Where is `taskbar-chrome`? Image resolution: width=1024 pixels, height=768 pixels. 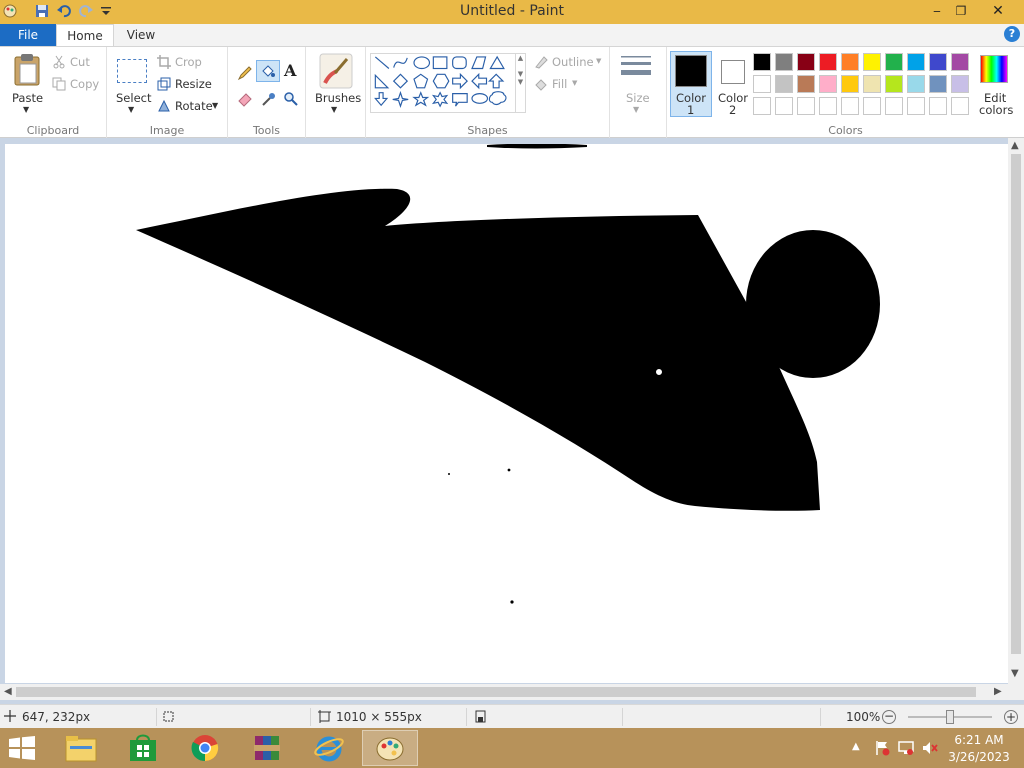
taskbar-chrome is located at coordinates (205, 748).